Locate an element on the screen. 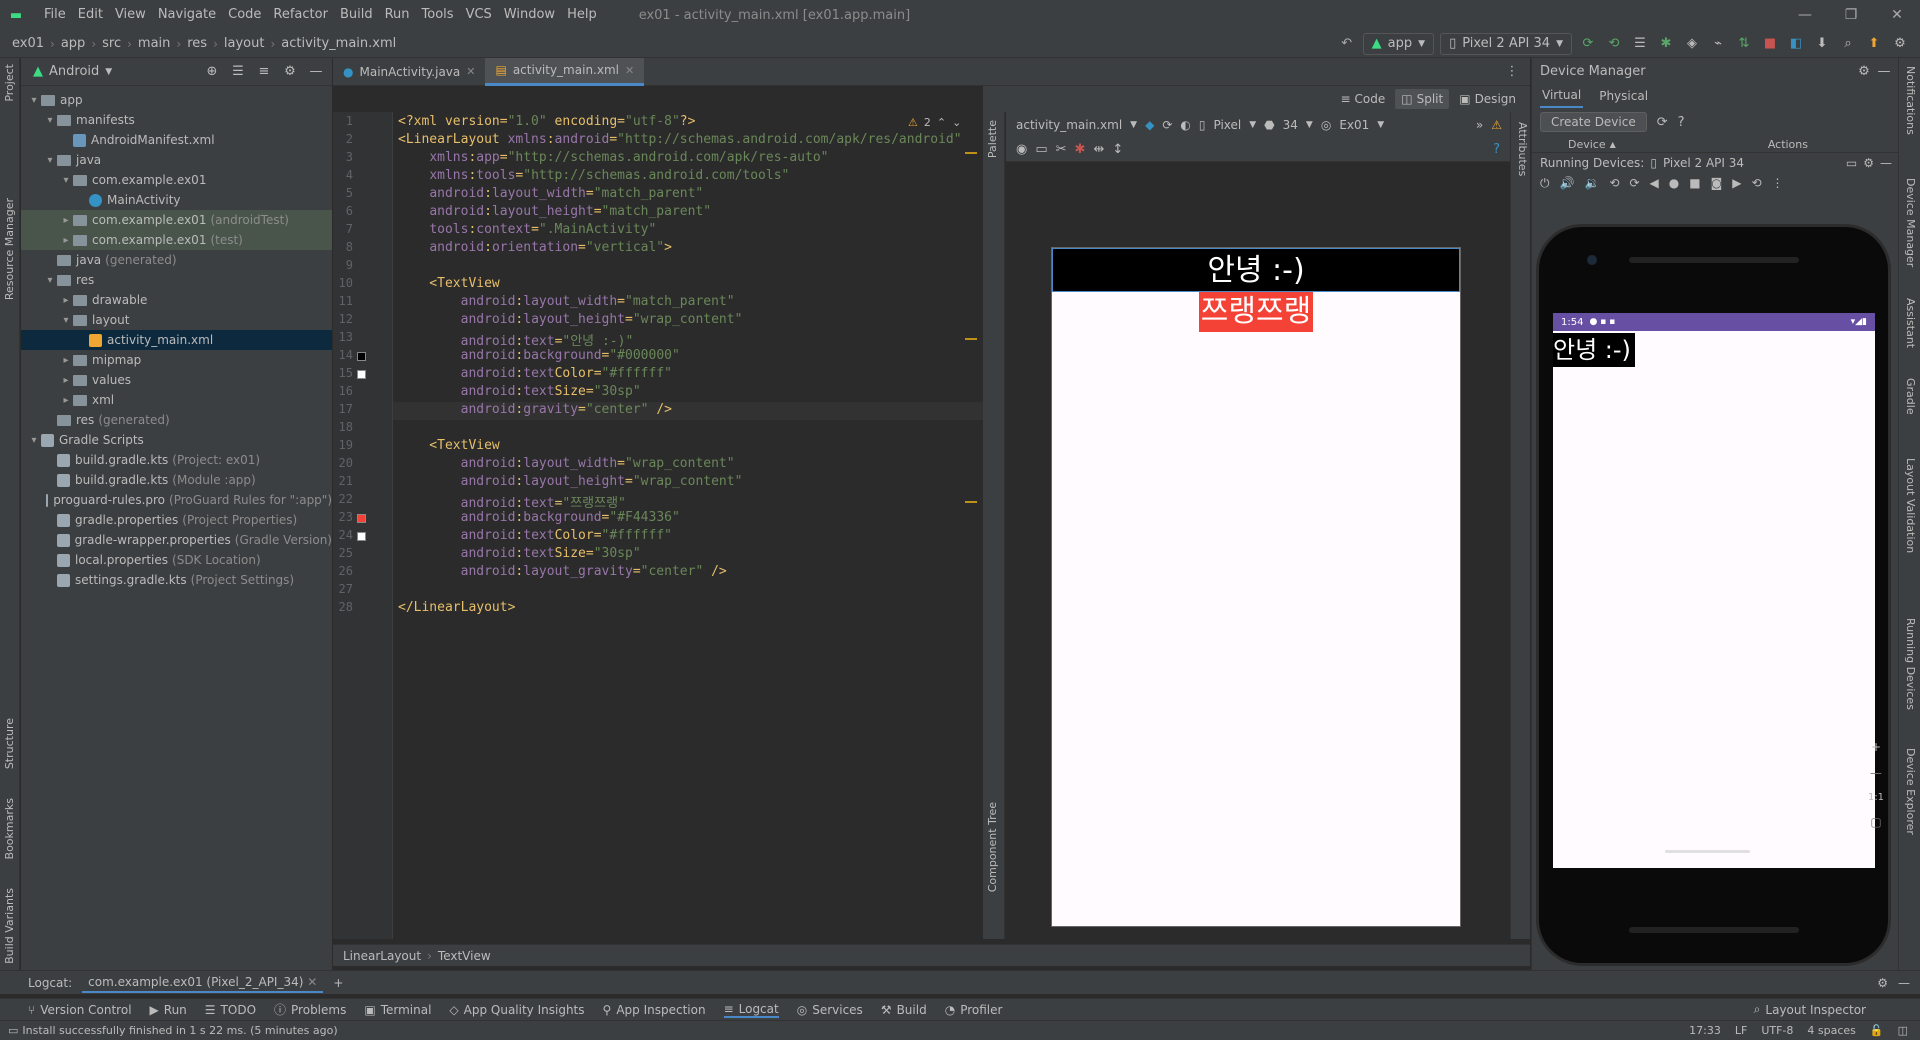  tool-palette: Palette is located at coordinates (992, 139).